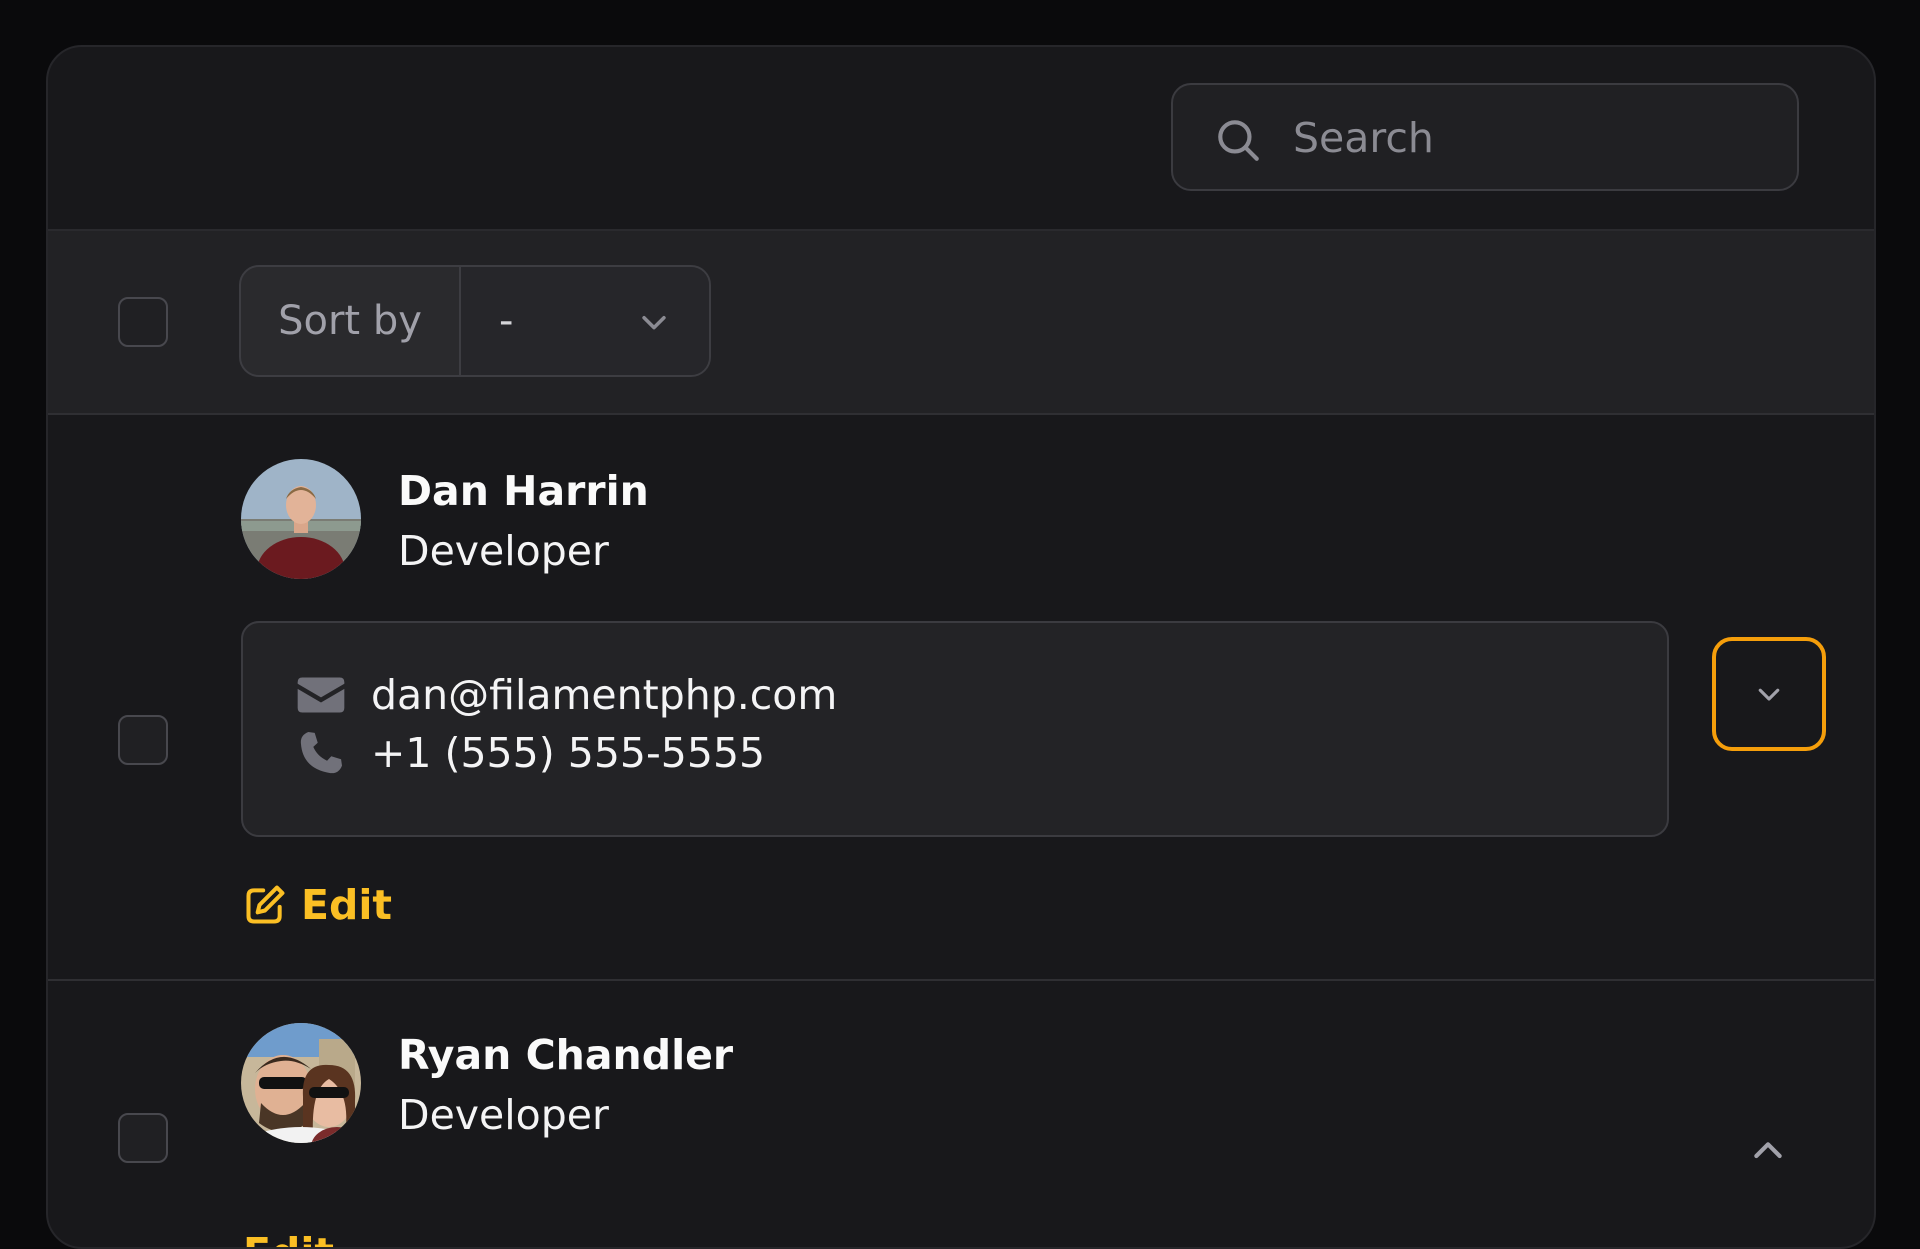 This screenshot has height=1249, width=1920. What do you see at coordinates (566, 1055) in the screenshot?
I see `user-name: Ryan Chandler` at bounding box center [566, 1055].